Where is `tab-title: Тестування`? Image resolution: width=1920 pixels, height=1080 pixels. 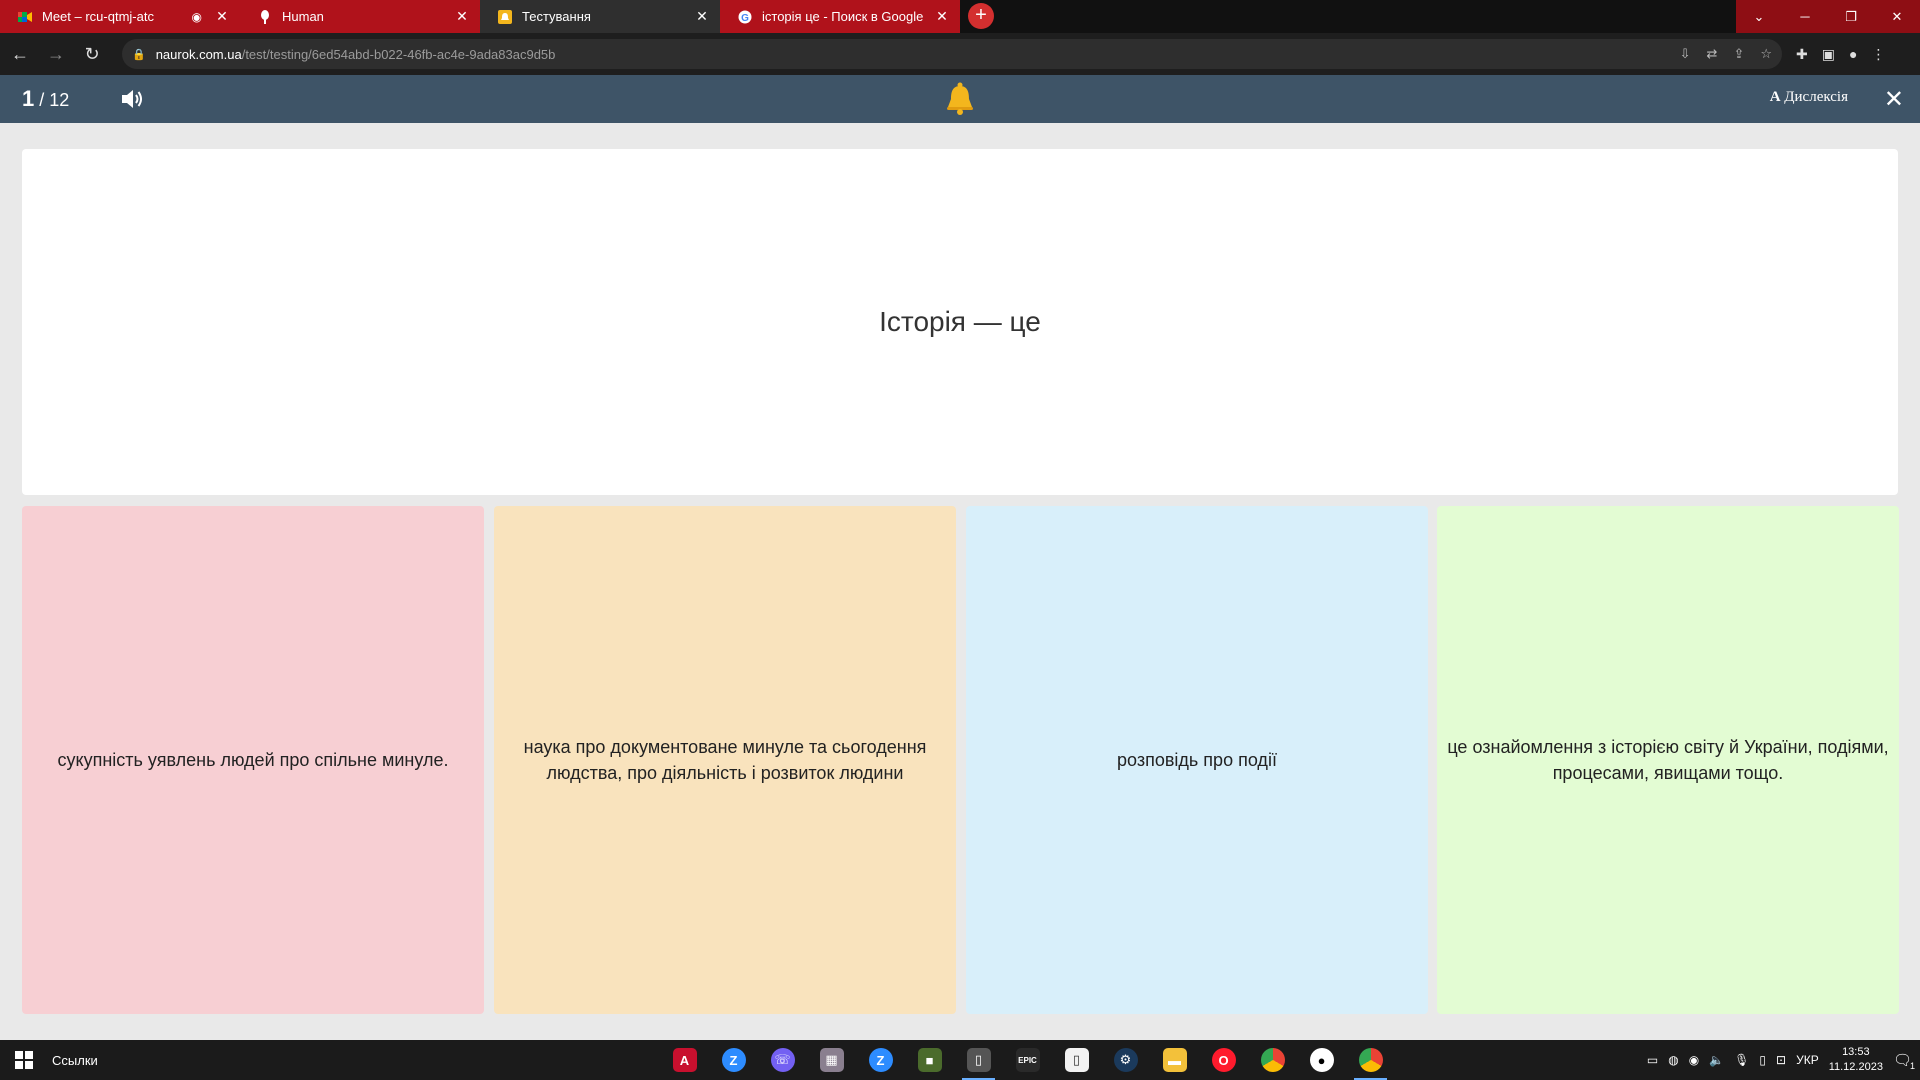
tab-title: Тестування is located at coordinates (556, 16).